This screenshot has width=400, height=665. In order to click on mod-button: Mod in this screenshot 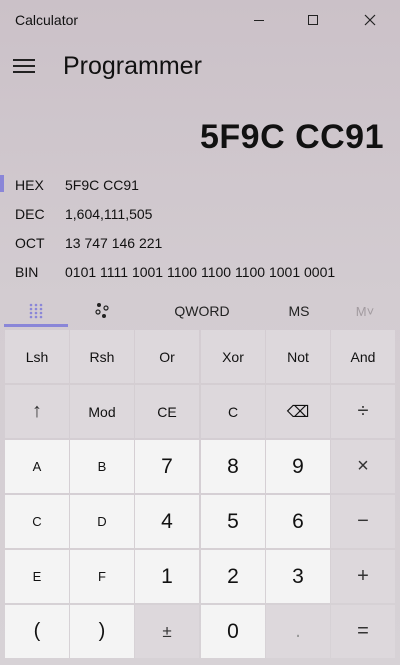, I will do `click(102, 411)`.